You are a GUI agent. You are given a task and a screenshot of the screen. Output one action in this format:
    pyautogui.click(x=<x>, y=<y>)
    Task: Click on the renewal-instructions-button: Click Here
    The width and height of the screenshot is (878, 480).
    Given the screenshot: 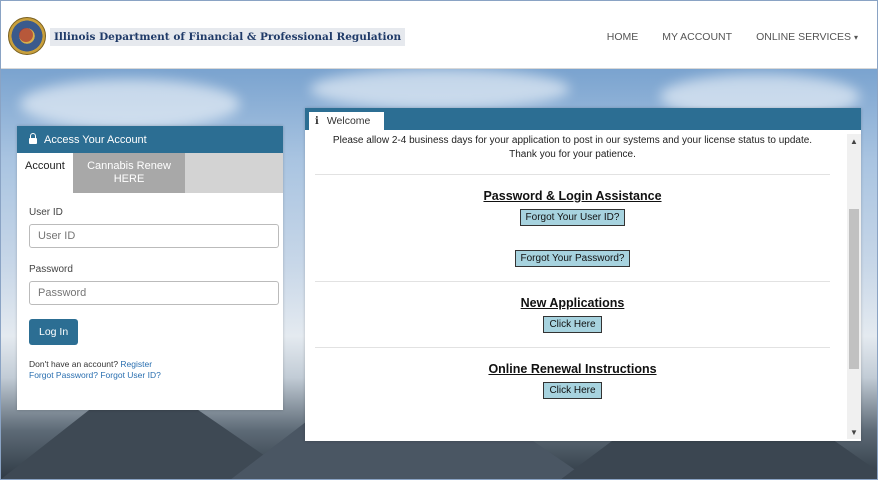 What is the action you would take?
    pyautogui.click(x=572, y=390)
    